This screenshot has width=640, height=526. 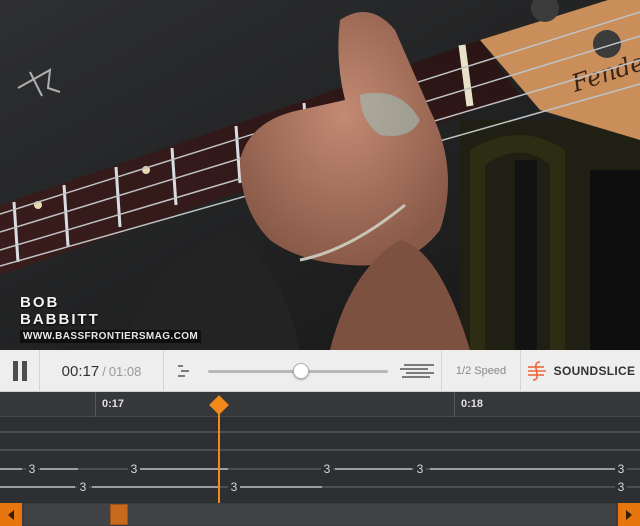 I want to click on player-controls: 00:17 / 01:08 1/2 Speed SOUNDSLICE, so click(x=320, y=371).